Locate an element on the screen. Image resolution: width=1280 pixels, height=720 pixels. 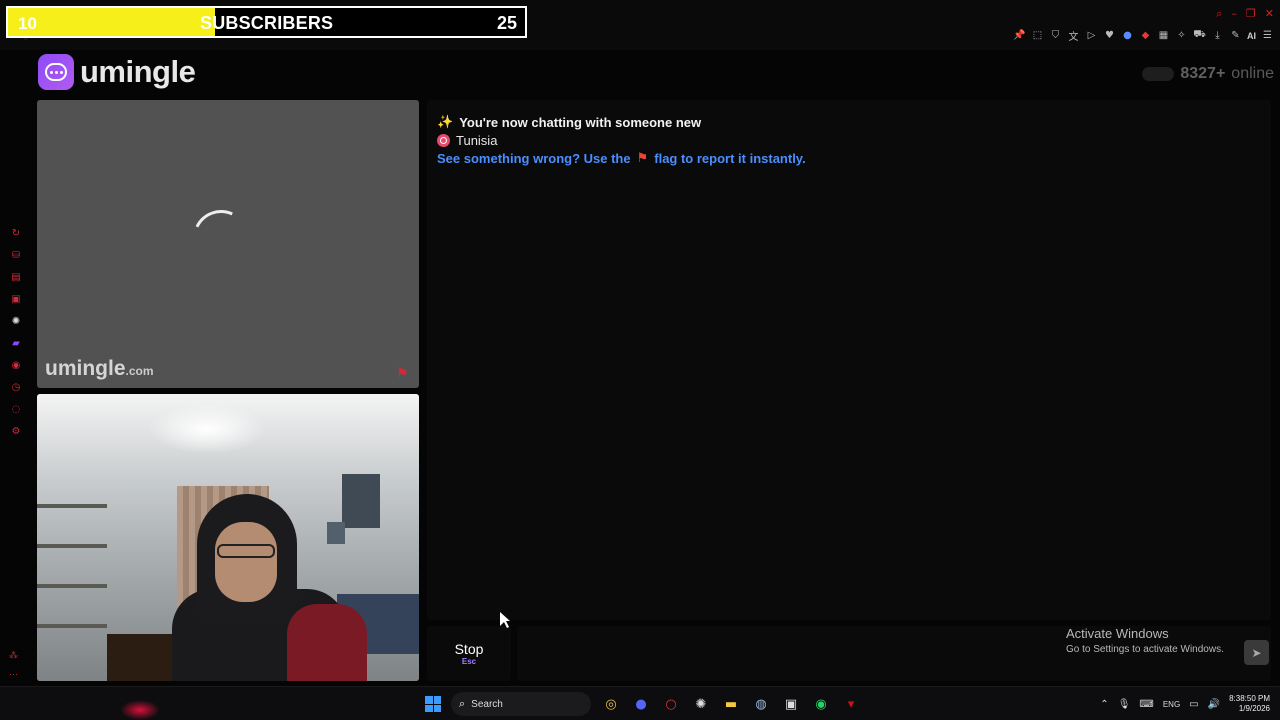
subscriber-goal-bar: 10 SUBSCRIBERS 25 is located at coordinates (266, 22).